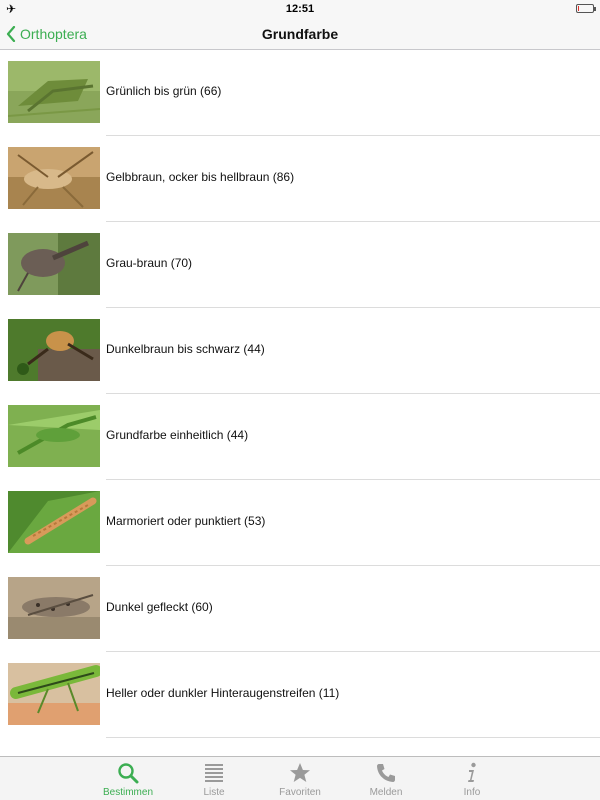 This screenshot has height=800, width=600. I want to click on list-item: Grünlich bis grün (66), so click(300, 93).